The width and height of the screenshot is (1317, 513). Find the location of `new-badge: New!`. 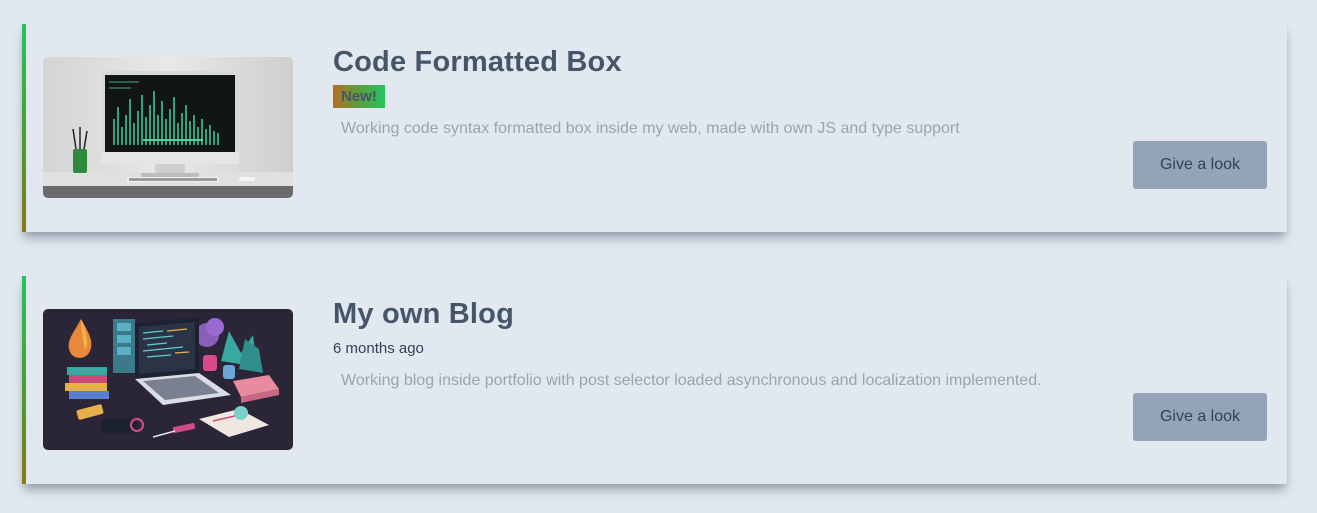

new-badge: New! is located at coordinates (359, 96).